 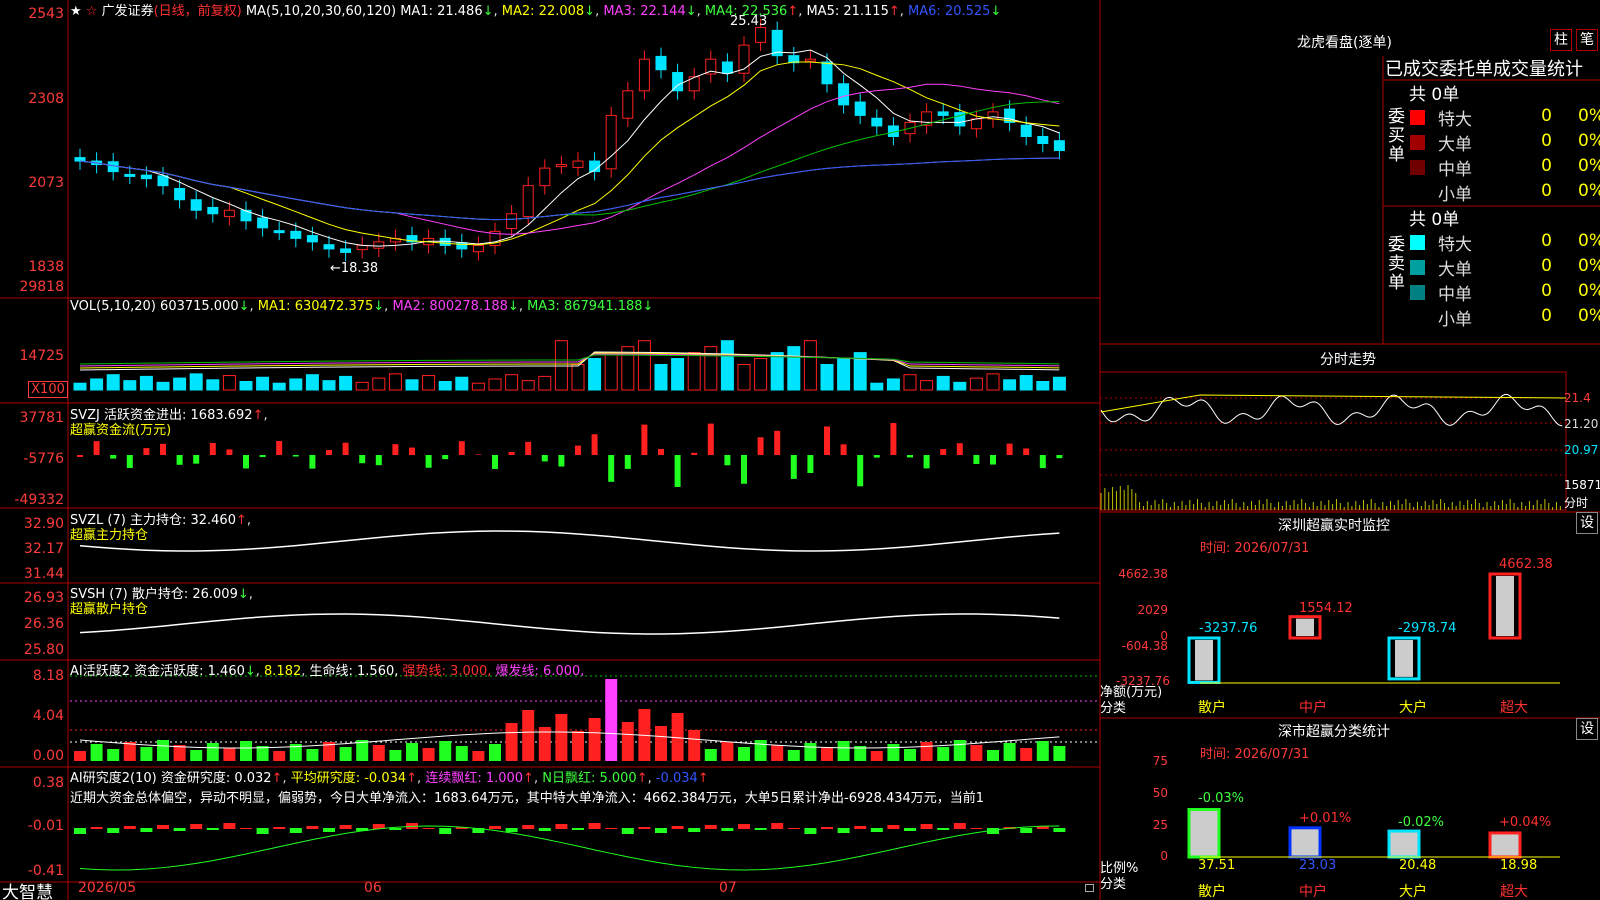 I want to click on bar-mode-button: 柱, so click(x=1561, y=40).